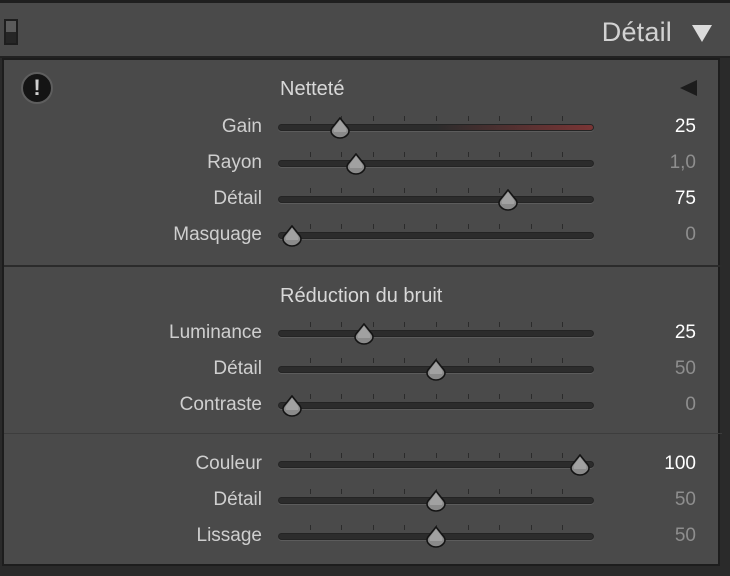 The height and width of the screenshot is (576, 730). I want to click on slider-label-noise-contraste: Contraste, so click(221, 405).